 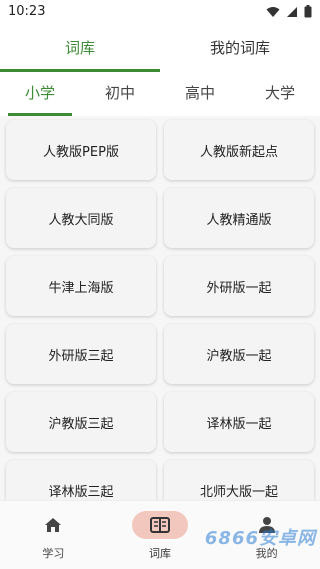 What do you see at coordinates (199, 93) in the screenshot?
I see `tab-label: 高中` at bounding box center [199, 93].